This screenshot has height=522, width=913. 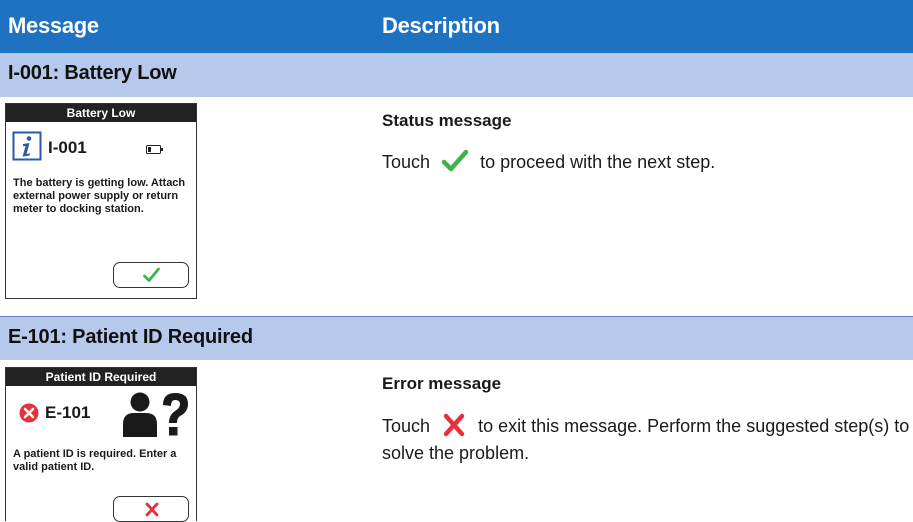 What do you see at coordinates (154, 149) in the screenshot?
I see `battery-icon` at bounding box center [154, 149].